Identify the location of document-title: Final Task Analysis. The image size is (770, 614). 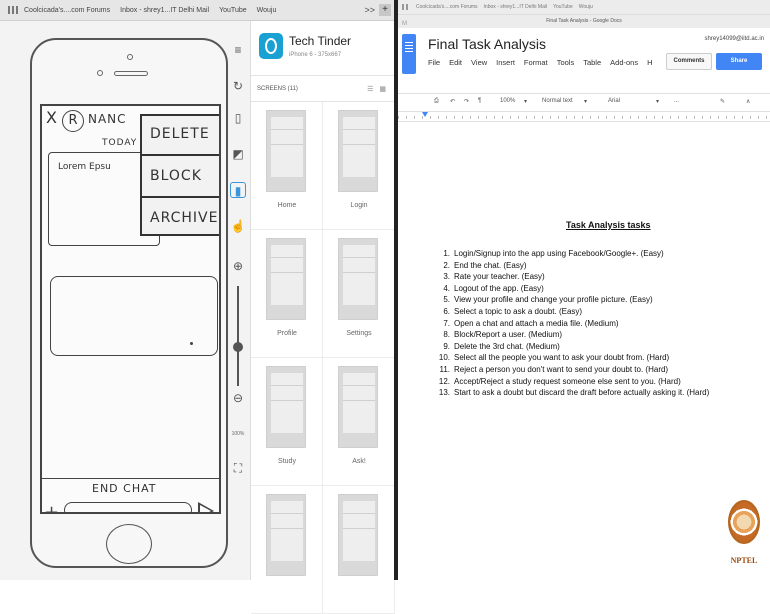
(487, 44).